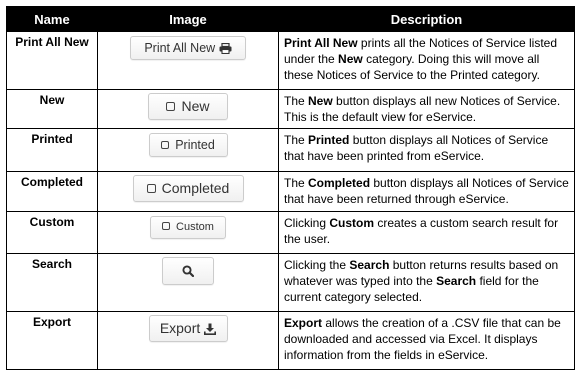  I want to click on header-image: Image, so click(188, 19).